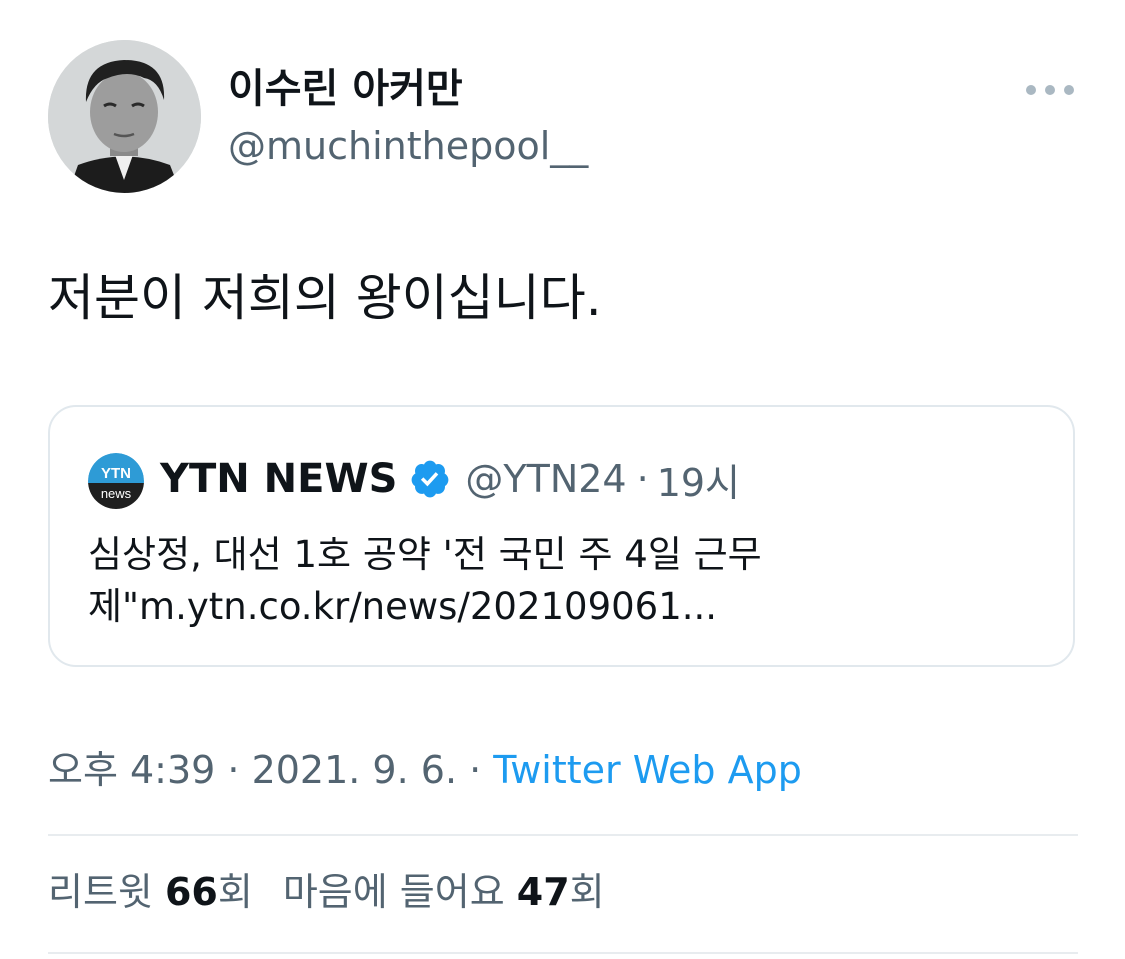 The image size is (1125, 959). I want to click on retweet-unit: 회, so click(235, 892).